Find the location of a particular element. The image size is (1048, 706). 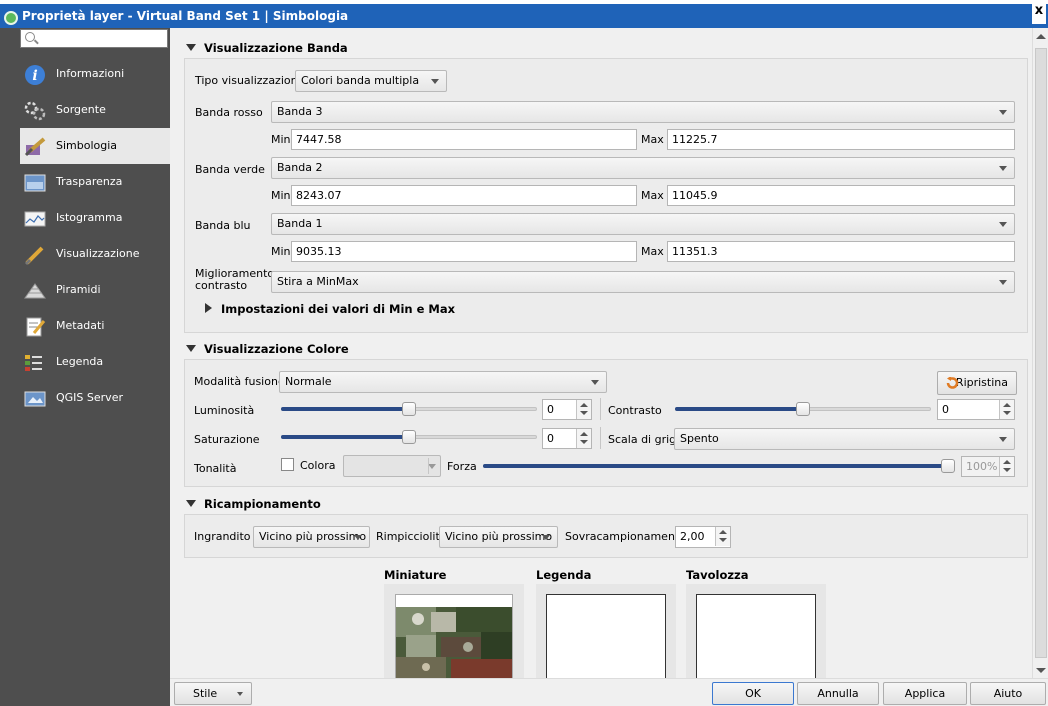

red-min-input: 7447.58 is located at coordinates (464, 139).